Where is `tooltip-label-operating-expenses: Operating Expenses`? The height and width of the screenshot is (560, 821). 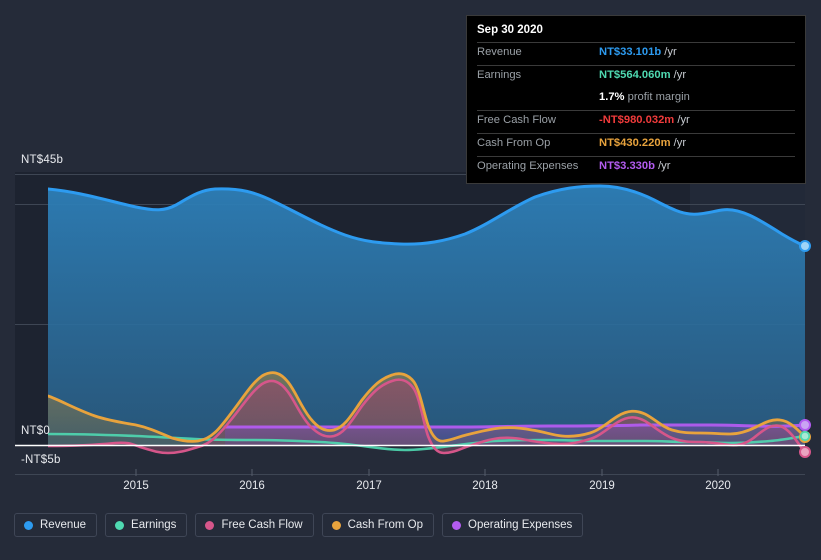
tooltip-label-operating-expenses: Operating Expenses is located at coordinates (528, 166).